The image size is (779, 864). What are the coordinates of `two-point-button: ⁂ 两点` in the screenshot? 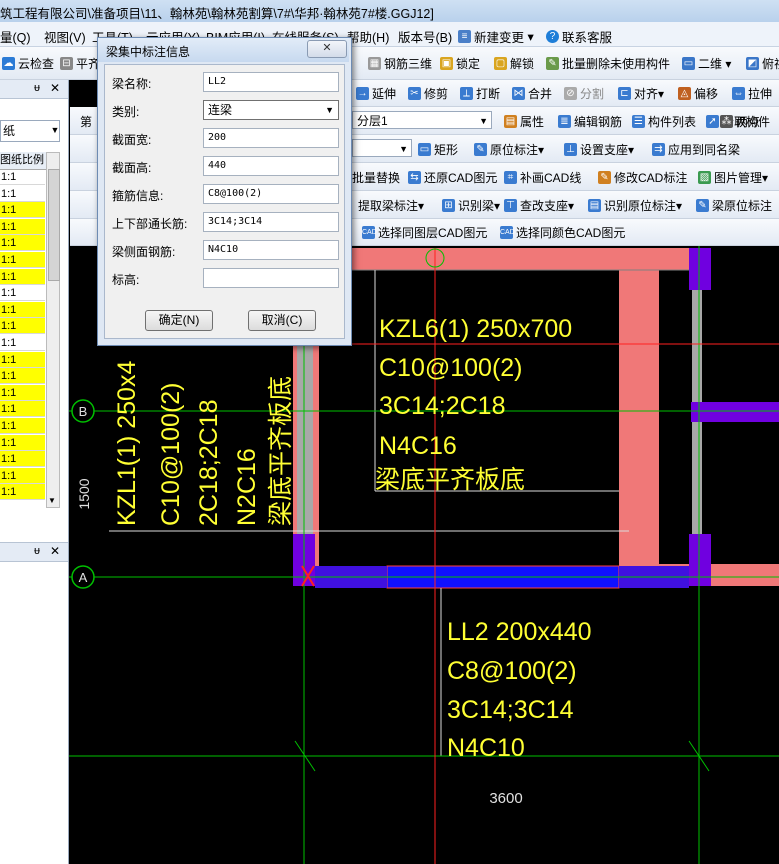 It's located at (740, 121).